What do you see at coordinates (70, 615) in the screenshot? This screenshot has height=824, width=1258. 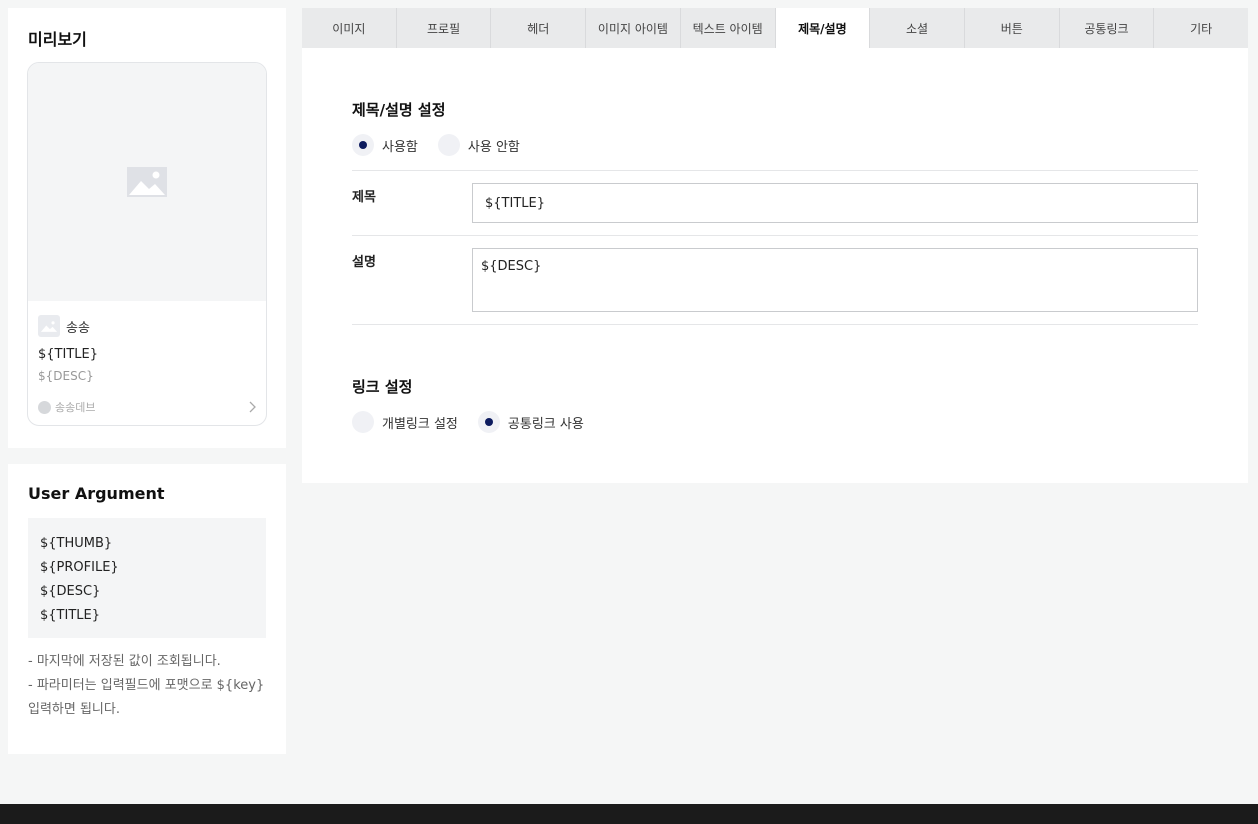 I see `argument-item: ${TITLE}` at bounding box center [70, 615].